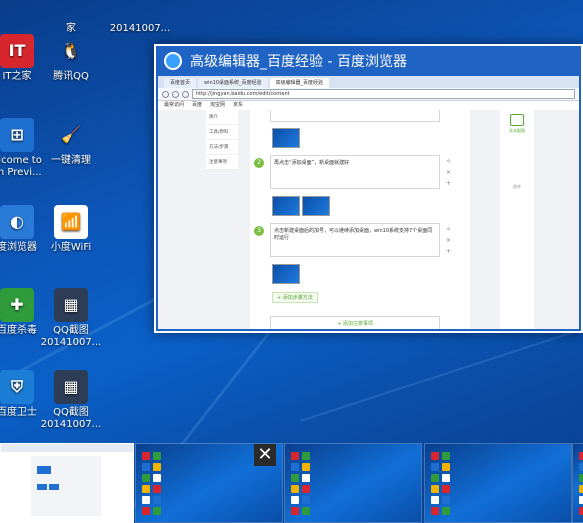  Describe the element at coordinates (17, 51) in the screenshot. I see `app-icon: IT` at that location.